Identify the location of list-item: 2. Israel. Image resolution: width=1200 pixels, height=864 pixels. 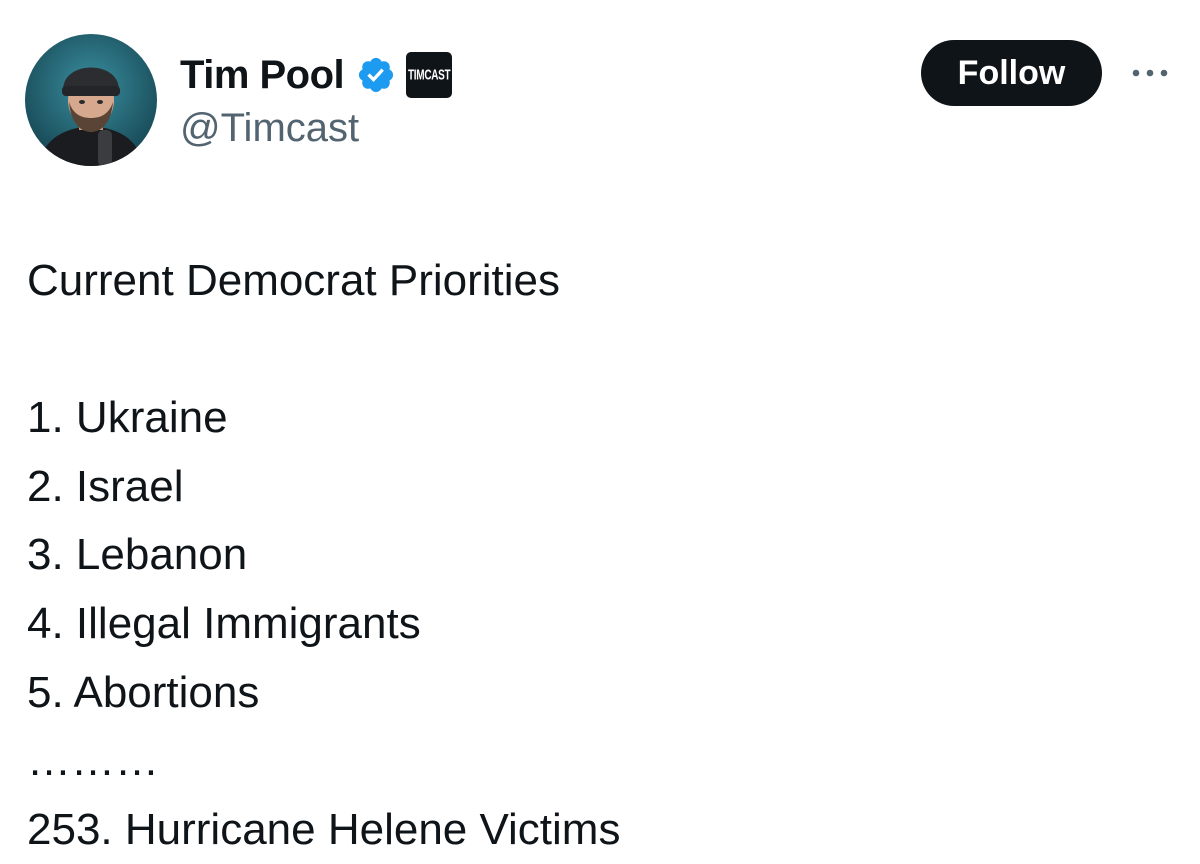
(105, 486).